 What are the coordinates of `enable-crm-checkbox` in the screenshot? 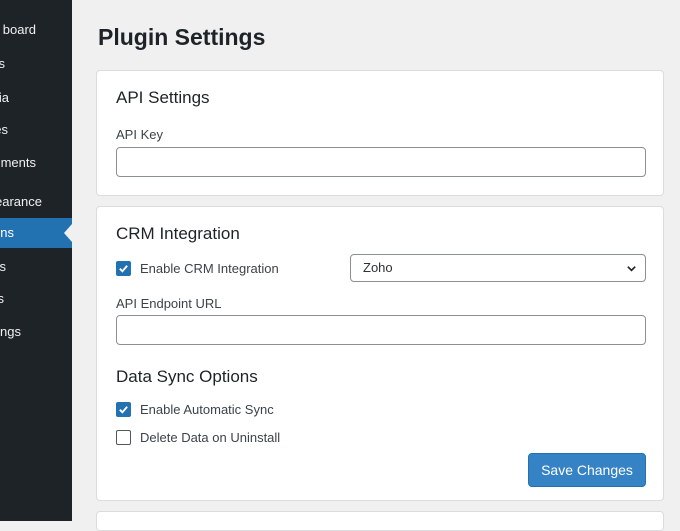 It's located at (123, 268).